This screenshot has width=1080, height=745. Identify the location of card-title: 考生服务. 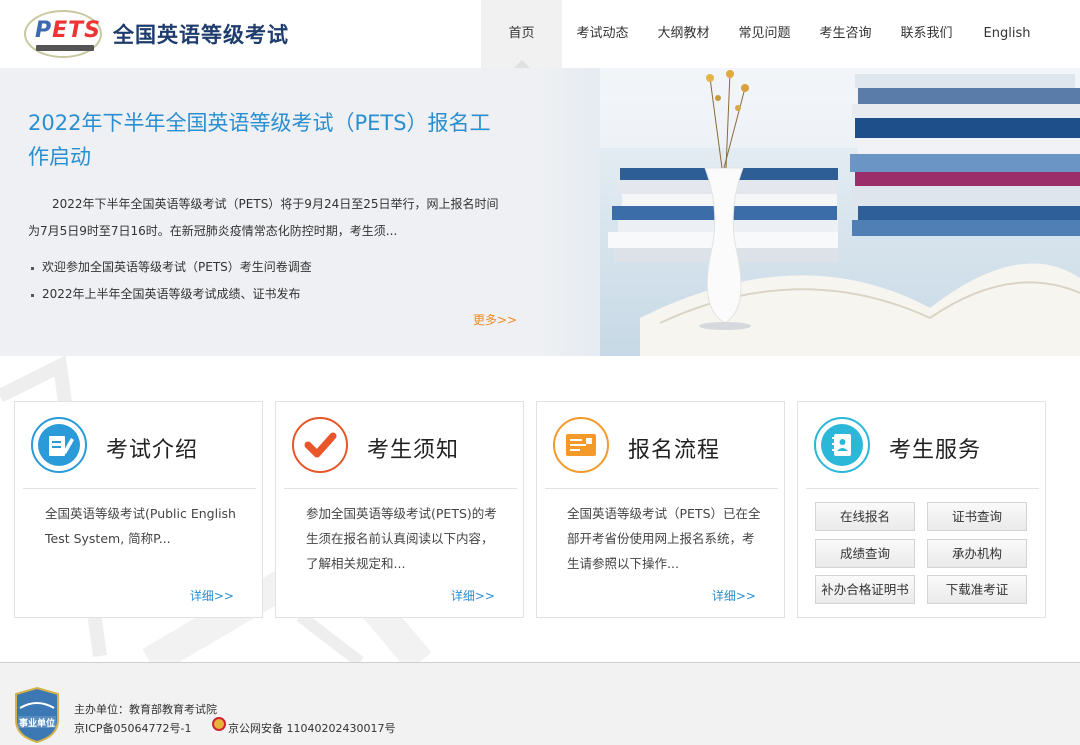
(935, 450).